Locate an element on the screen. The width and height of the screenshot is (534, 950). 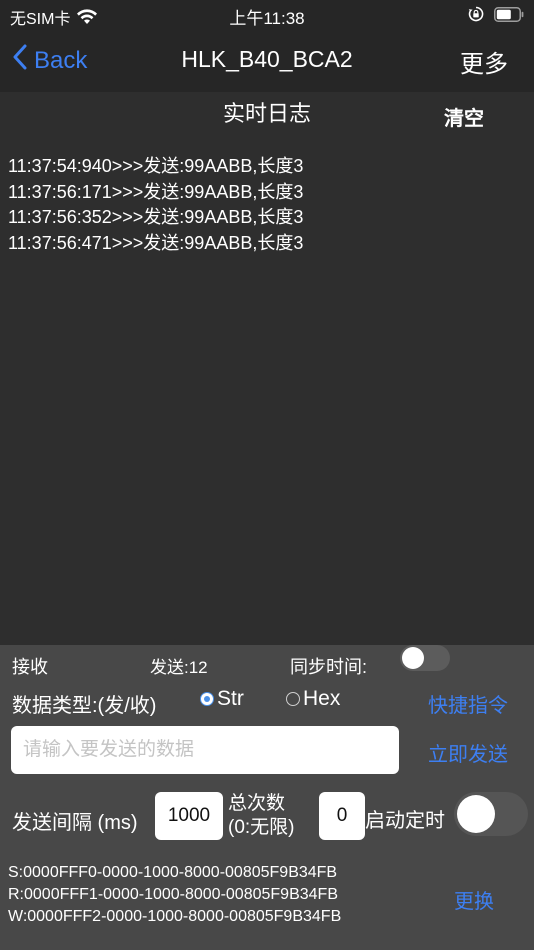
status-time: 上午11:38 is located at coordinates (267, 18).